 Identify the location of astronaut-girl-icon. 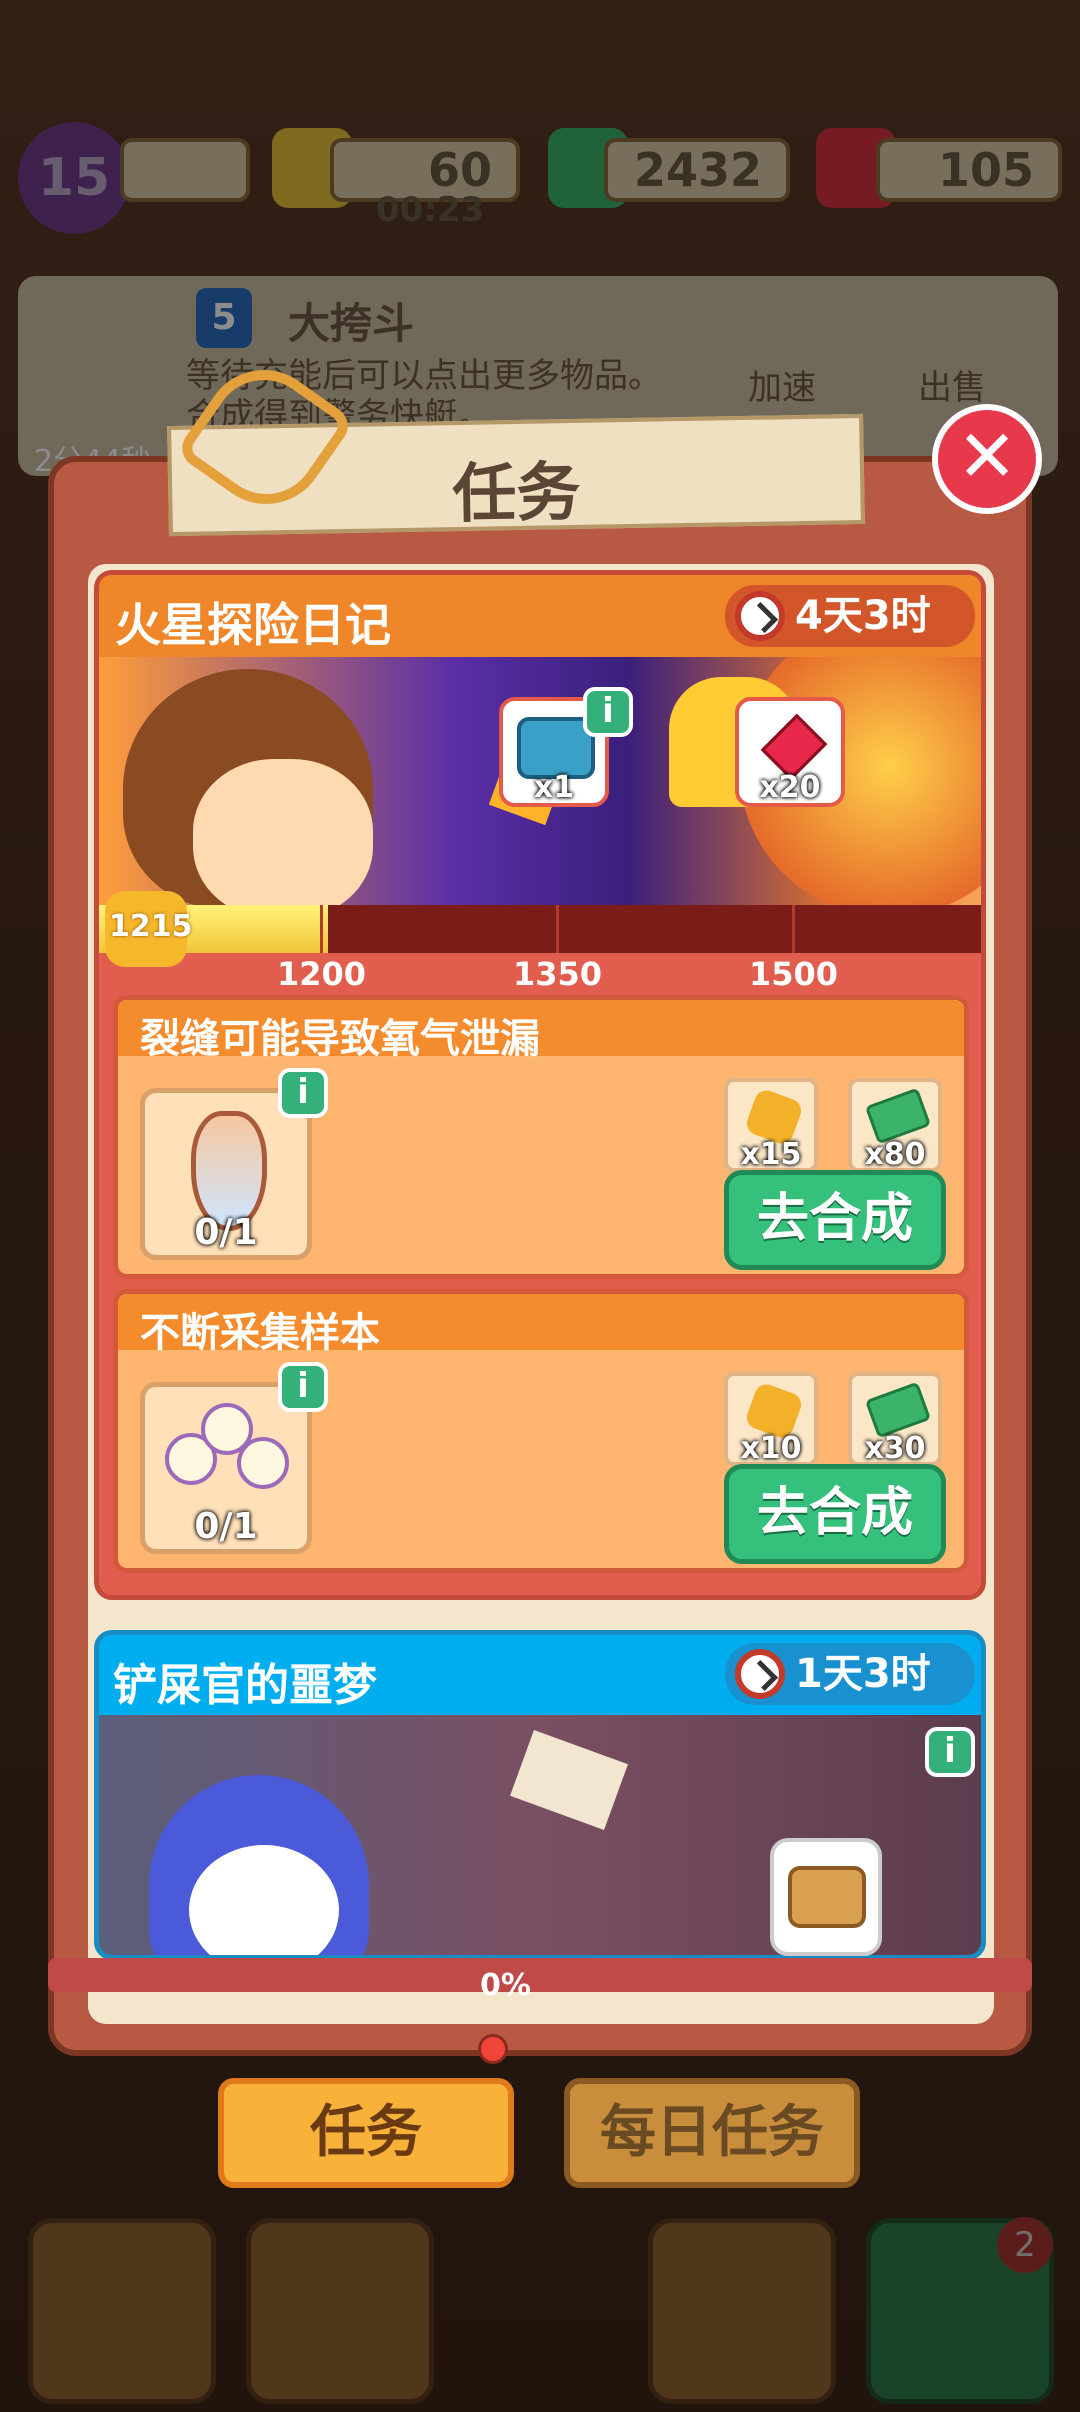
(248, 787).